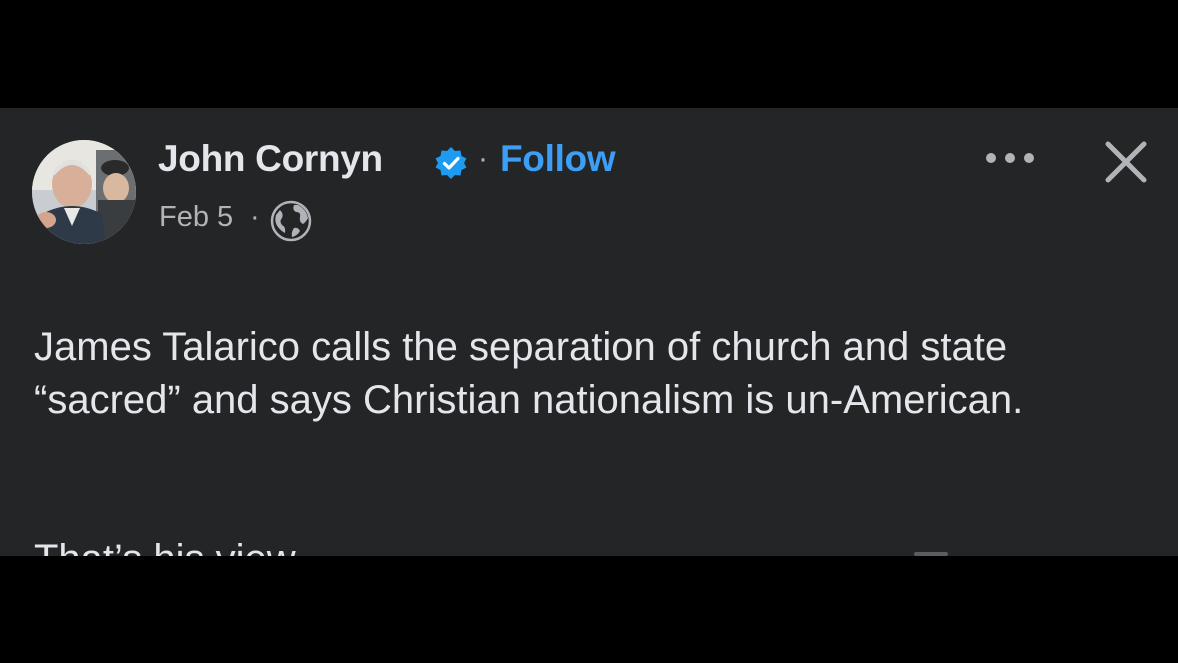 Image resolution: width=1178 pixels, height=663 pixels. What do you see at coordinates (1126, 162) in the screenshot?
I see `close-icon` at bounding box center [1126, 162].